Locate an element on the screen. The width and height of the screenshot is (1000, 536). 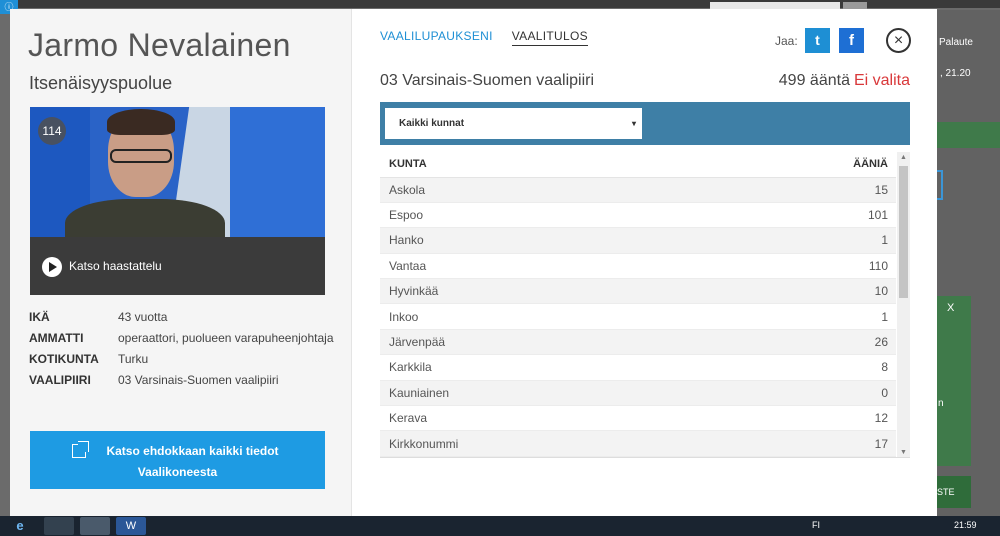
background-timestamp: , 21.20 is located at coordinates (955, 73).